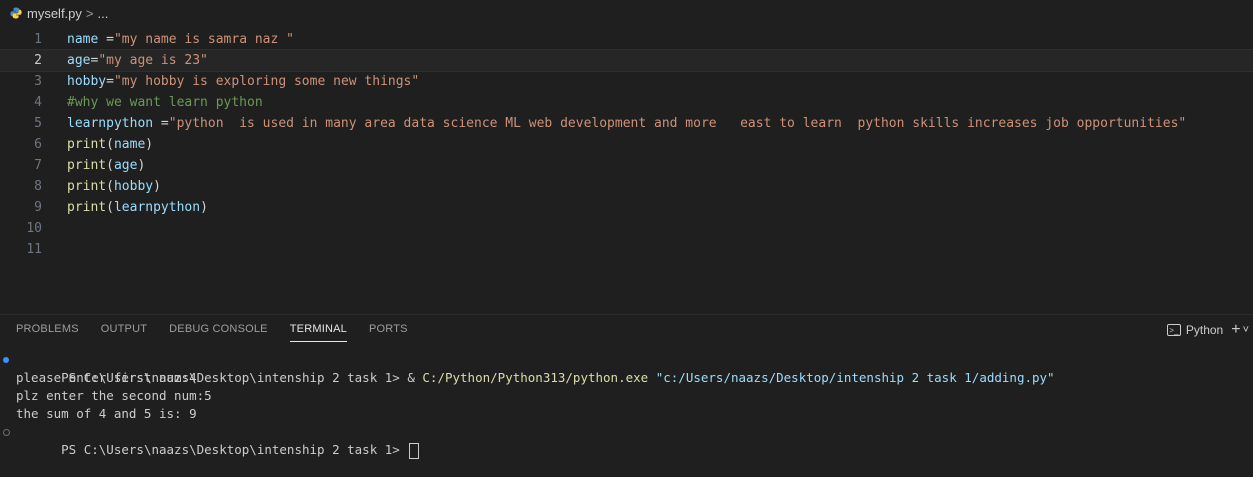  I want to click on line-number: 11, so click(34, 249).